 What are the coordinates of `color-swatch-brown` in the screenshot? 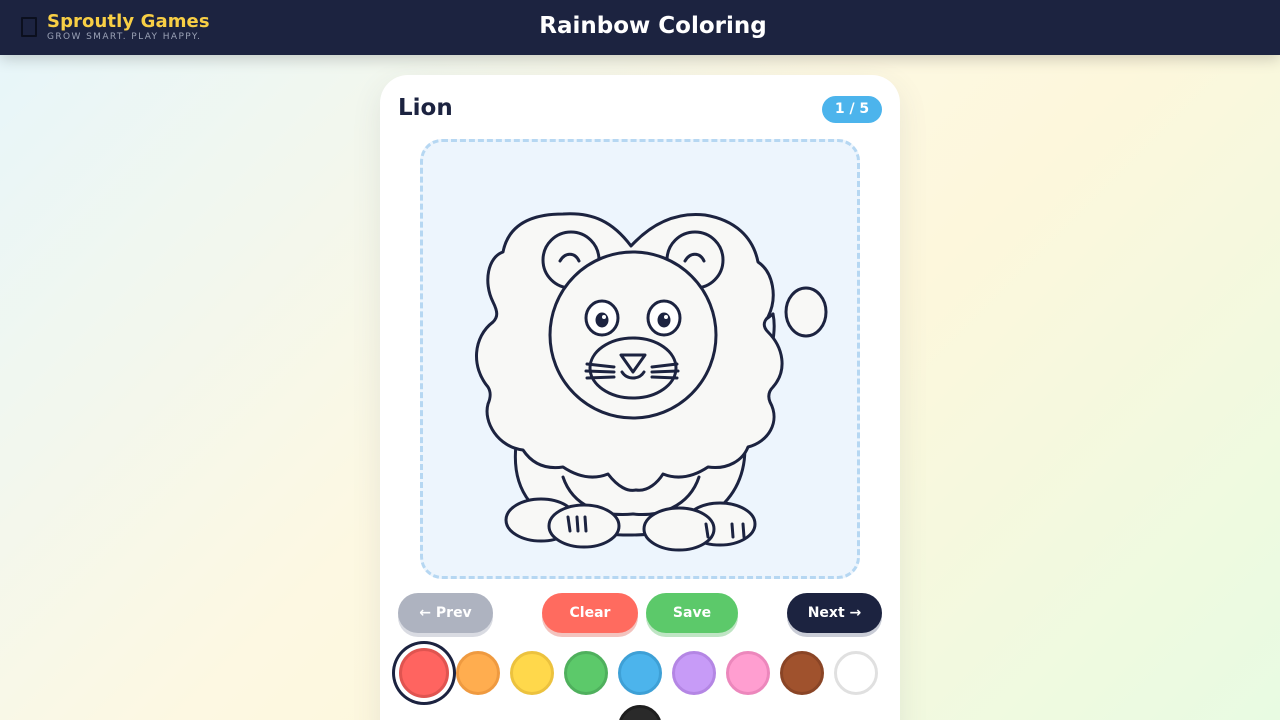 It's located at (802, 673).